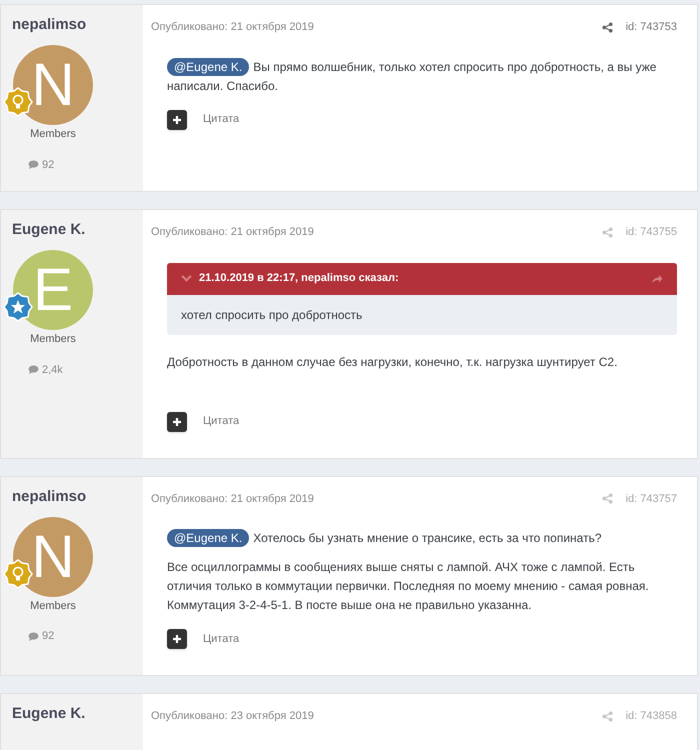 The width and height of the screenshot is (700, 750). What do you see at coordinates (651, 27) in the screenshot?
I see `post-id-link: id: 743753` at bounding box center [651, 27].